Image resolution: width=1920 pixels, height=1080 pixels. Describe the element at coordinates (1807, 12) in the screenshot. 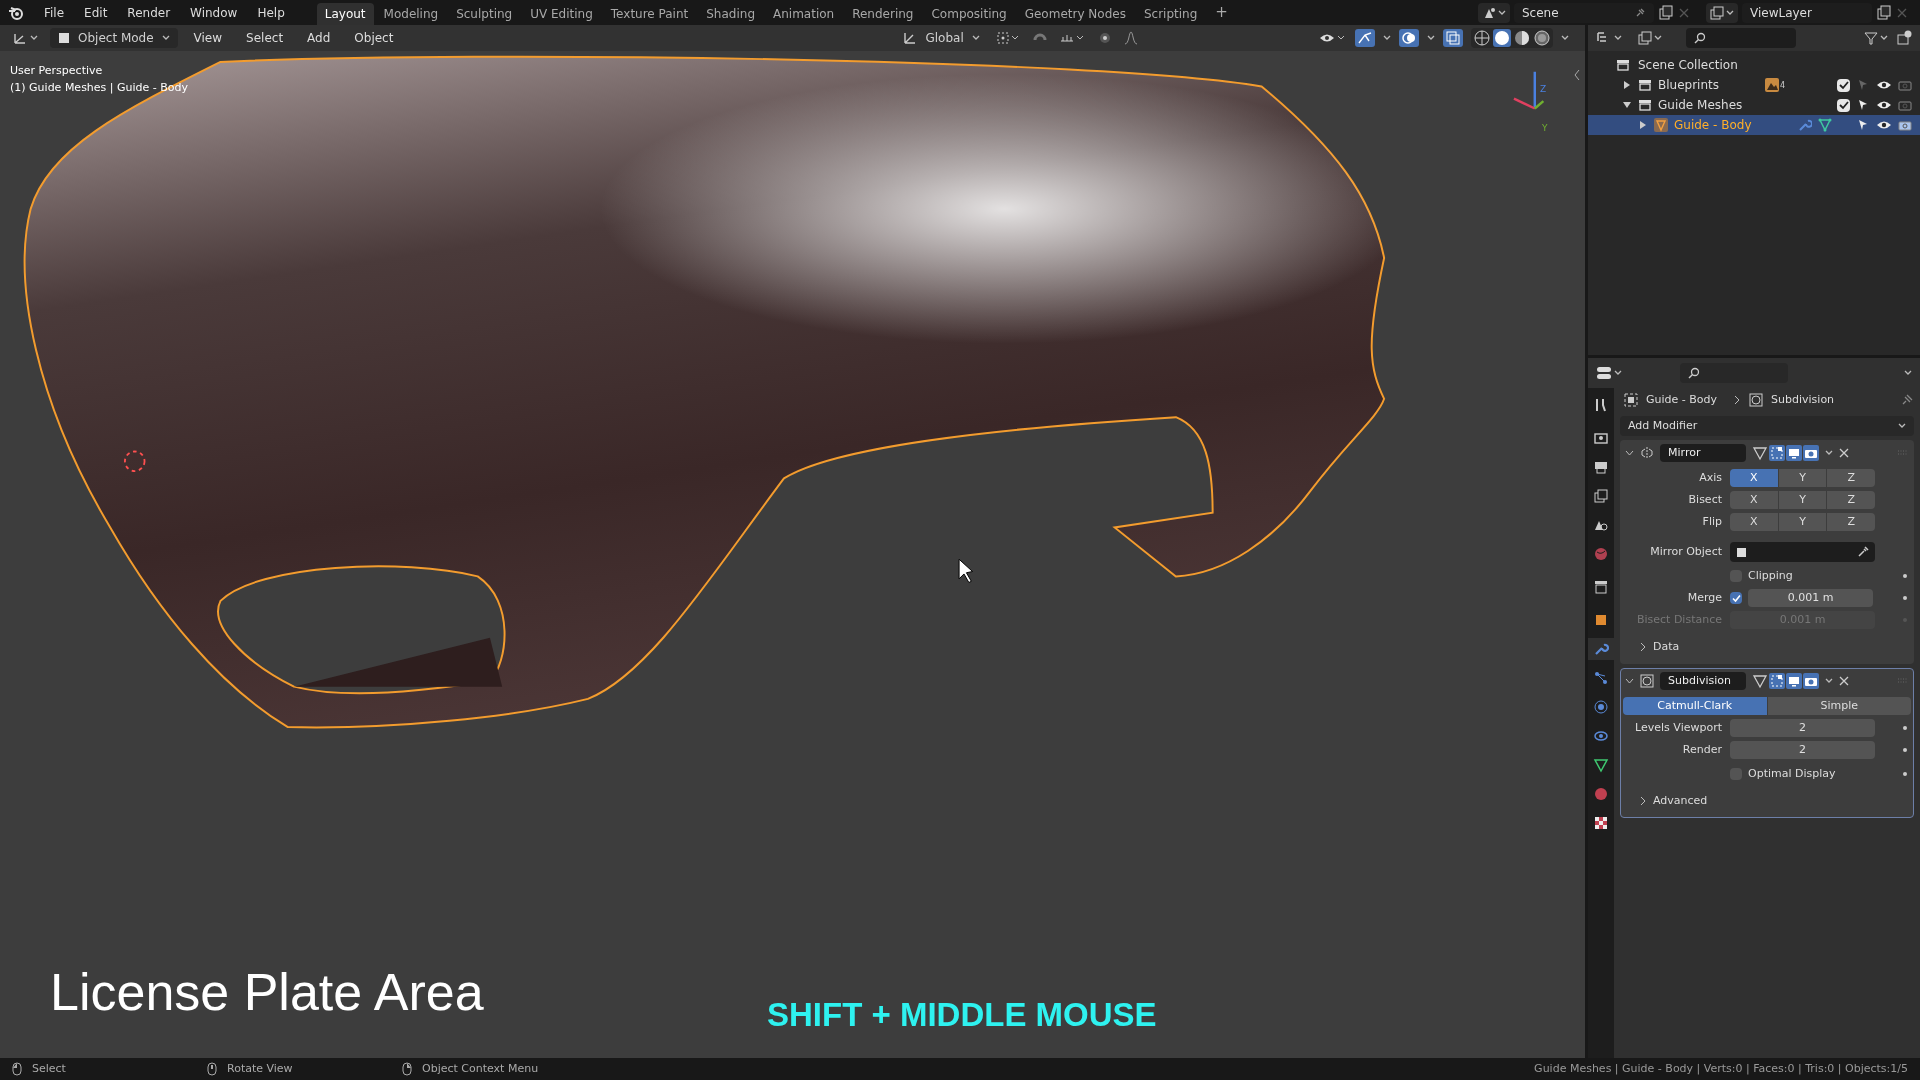

I see `view-layer-name-field: ViewLayer` at that location.